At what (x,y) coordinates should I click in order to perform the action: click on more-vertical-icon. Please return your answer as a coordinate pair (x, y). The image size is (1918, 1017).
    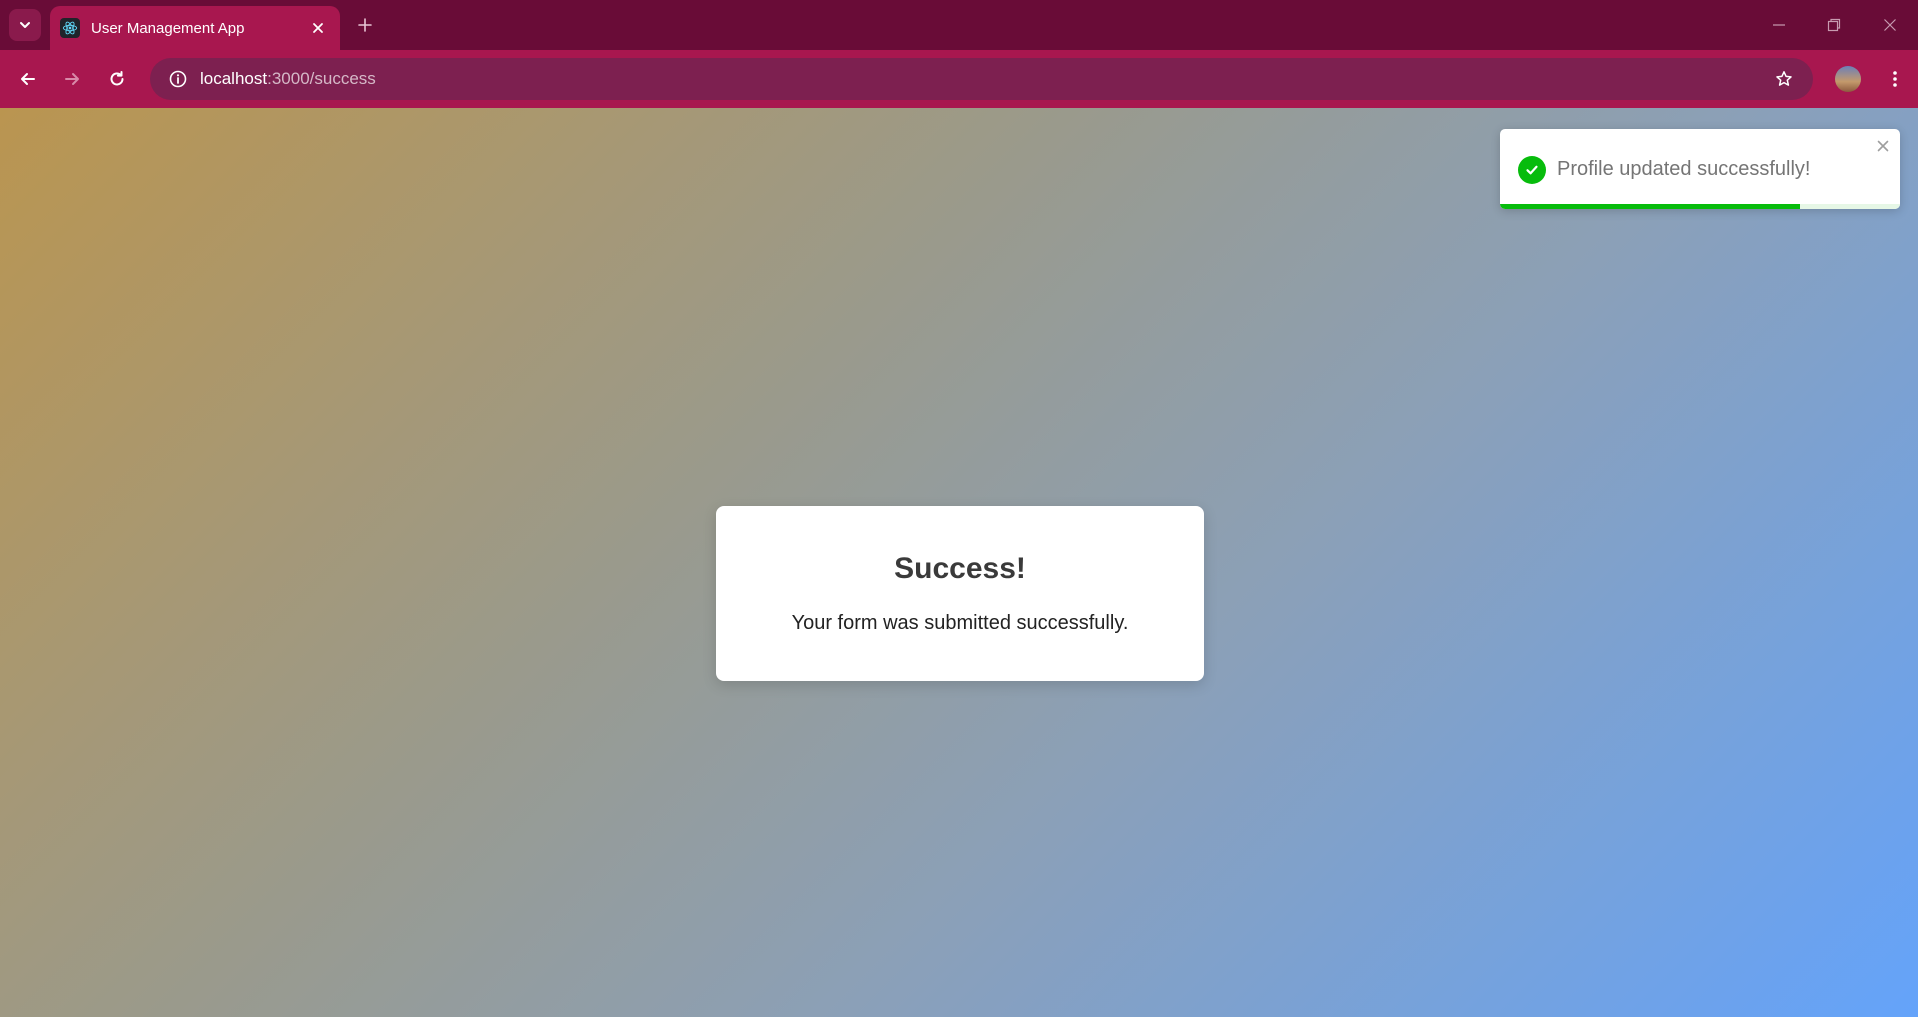
    Looking at the image, I should click on (1895, 79).